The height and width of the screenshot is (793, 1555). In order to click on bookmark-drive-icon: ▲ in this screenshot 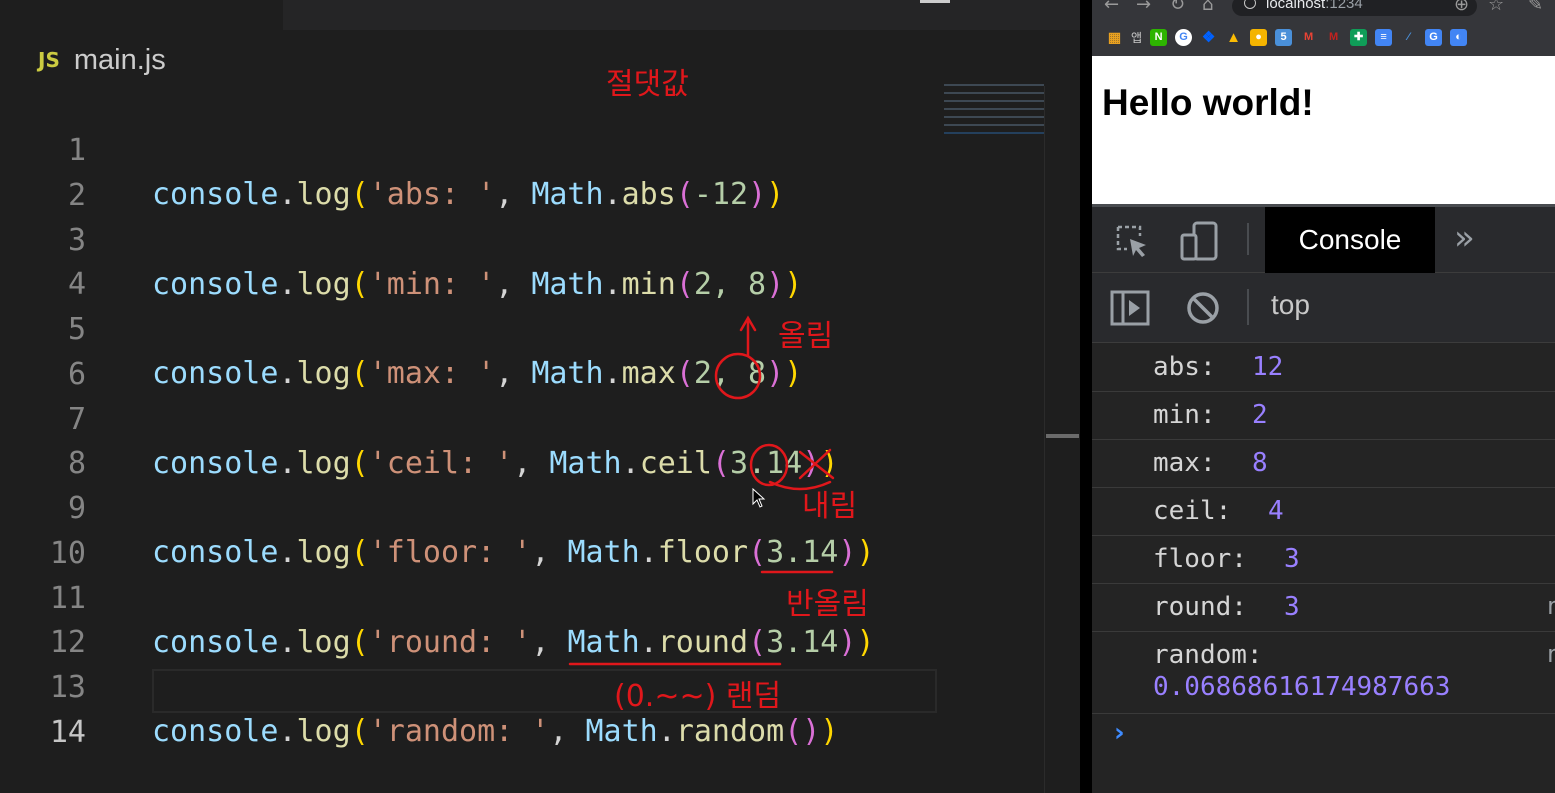, I will do `click(1233, 37)`.